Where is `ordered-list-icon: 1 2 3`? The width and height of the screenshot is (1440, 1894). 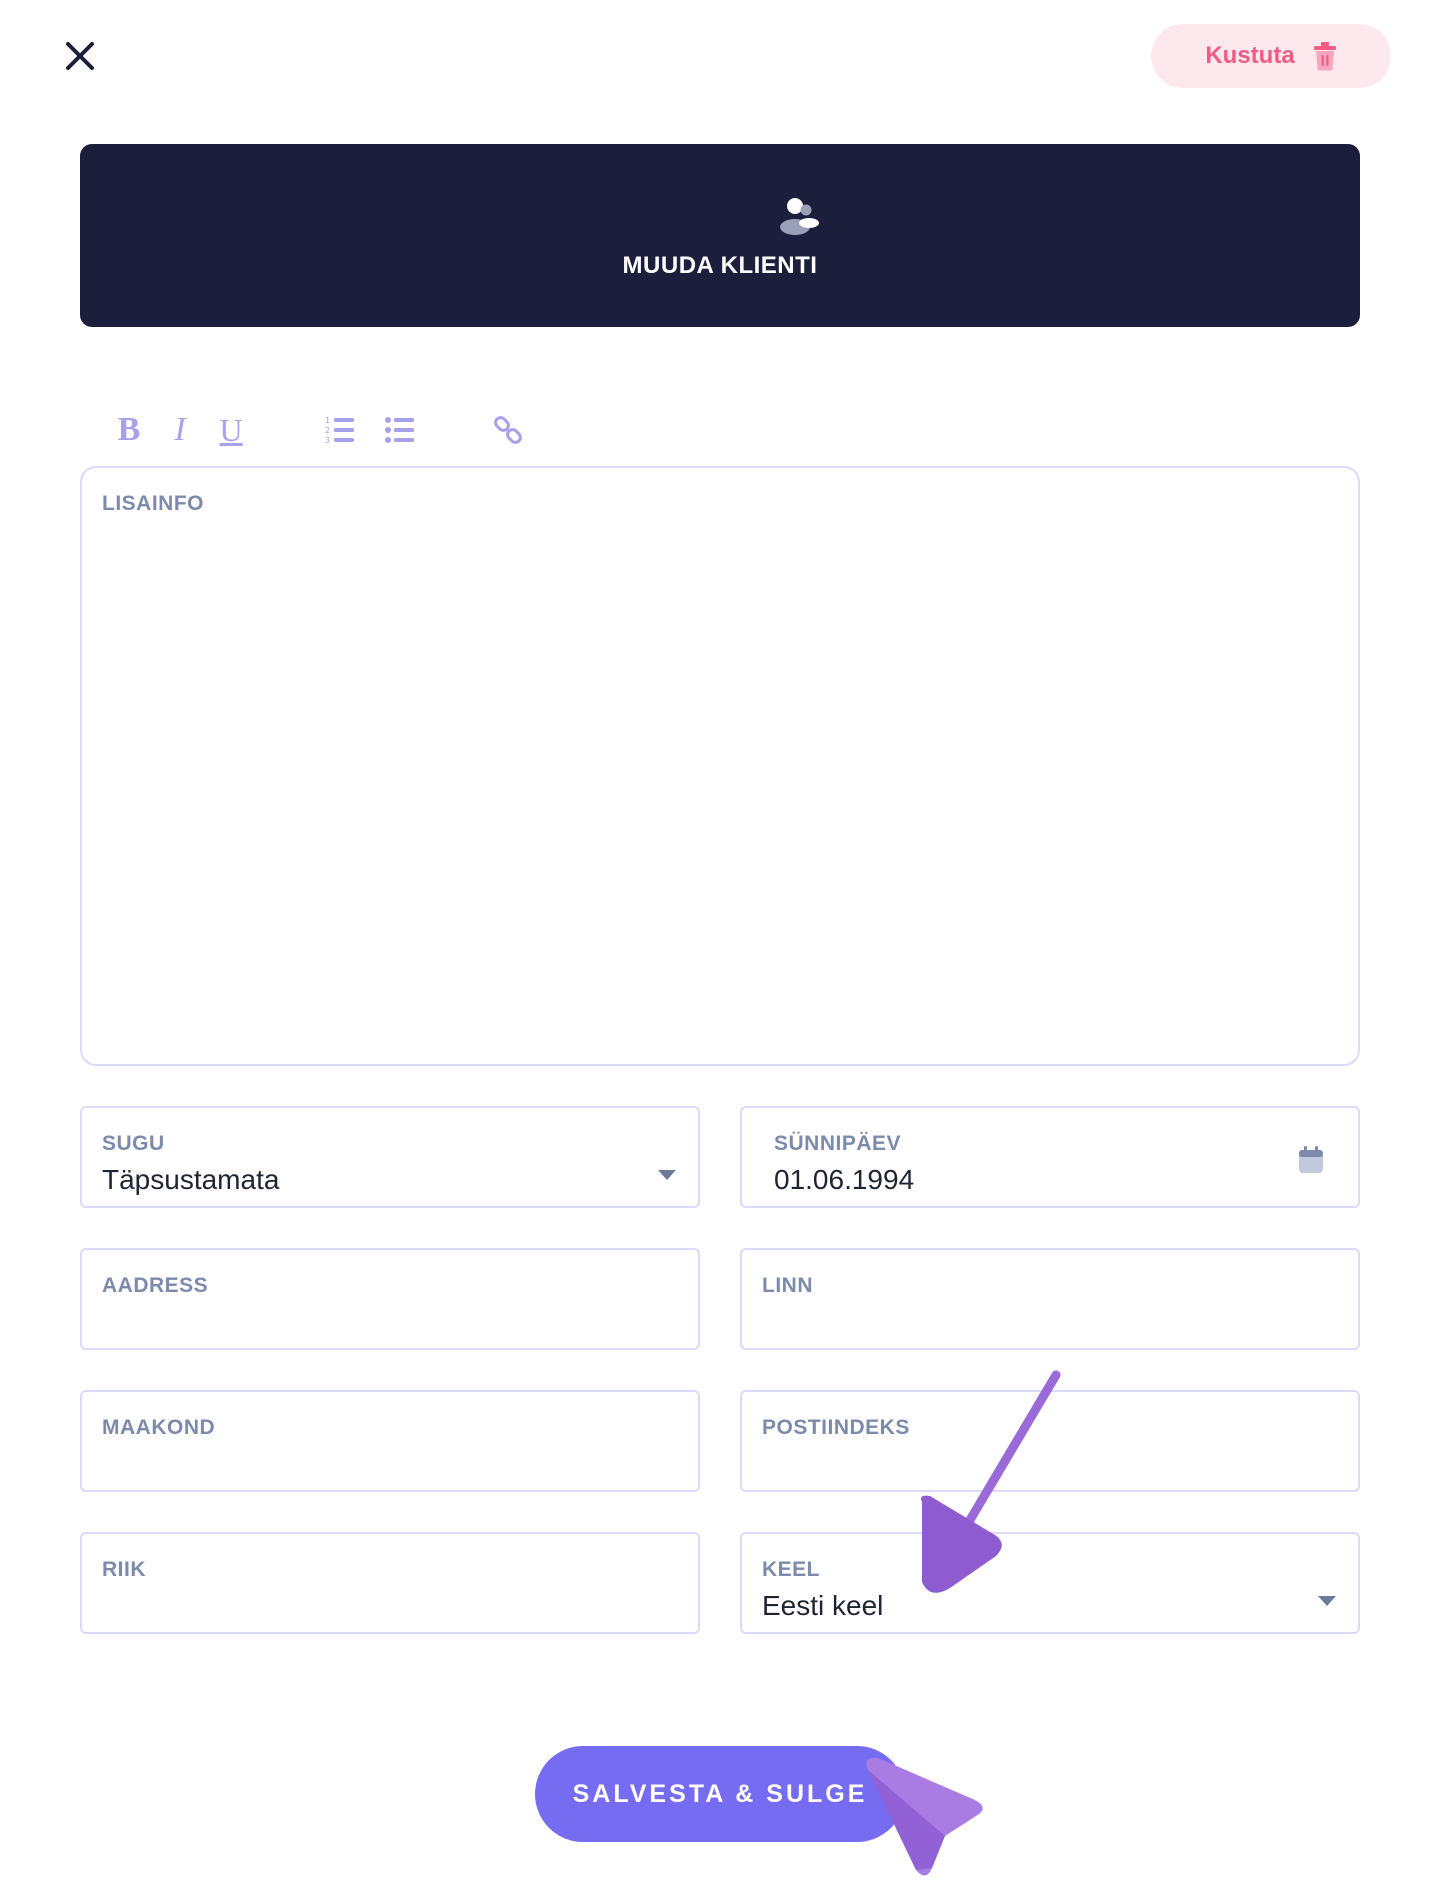
ordered-list-icon: 1 2 3 is located at coordinates (340, 430).